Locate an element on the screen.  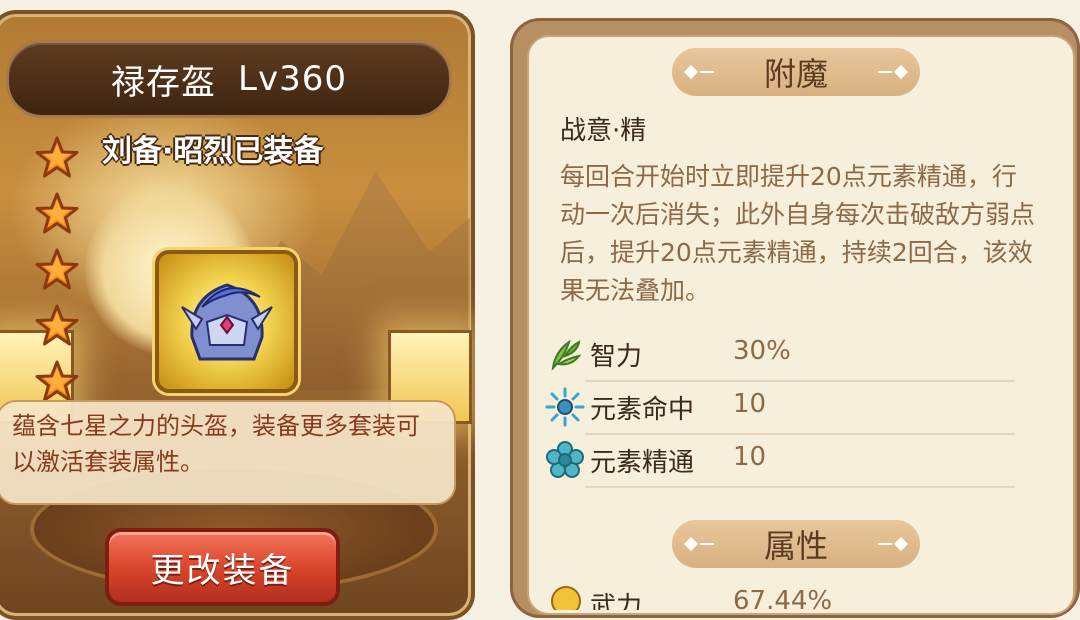
stat-value: 67.44% is located at coordinates (783, 598).